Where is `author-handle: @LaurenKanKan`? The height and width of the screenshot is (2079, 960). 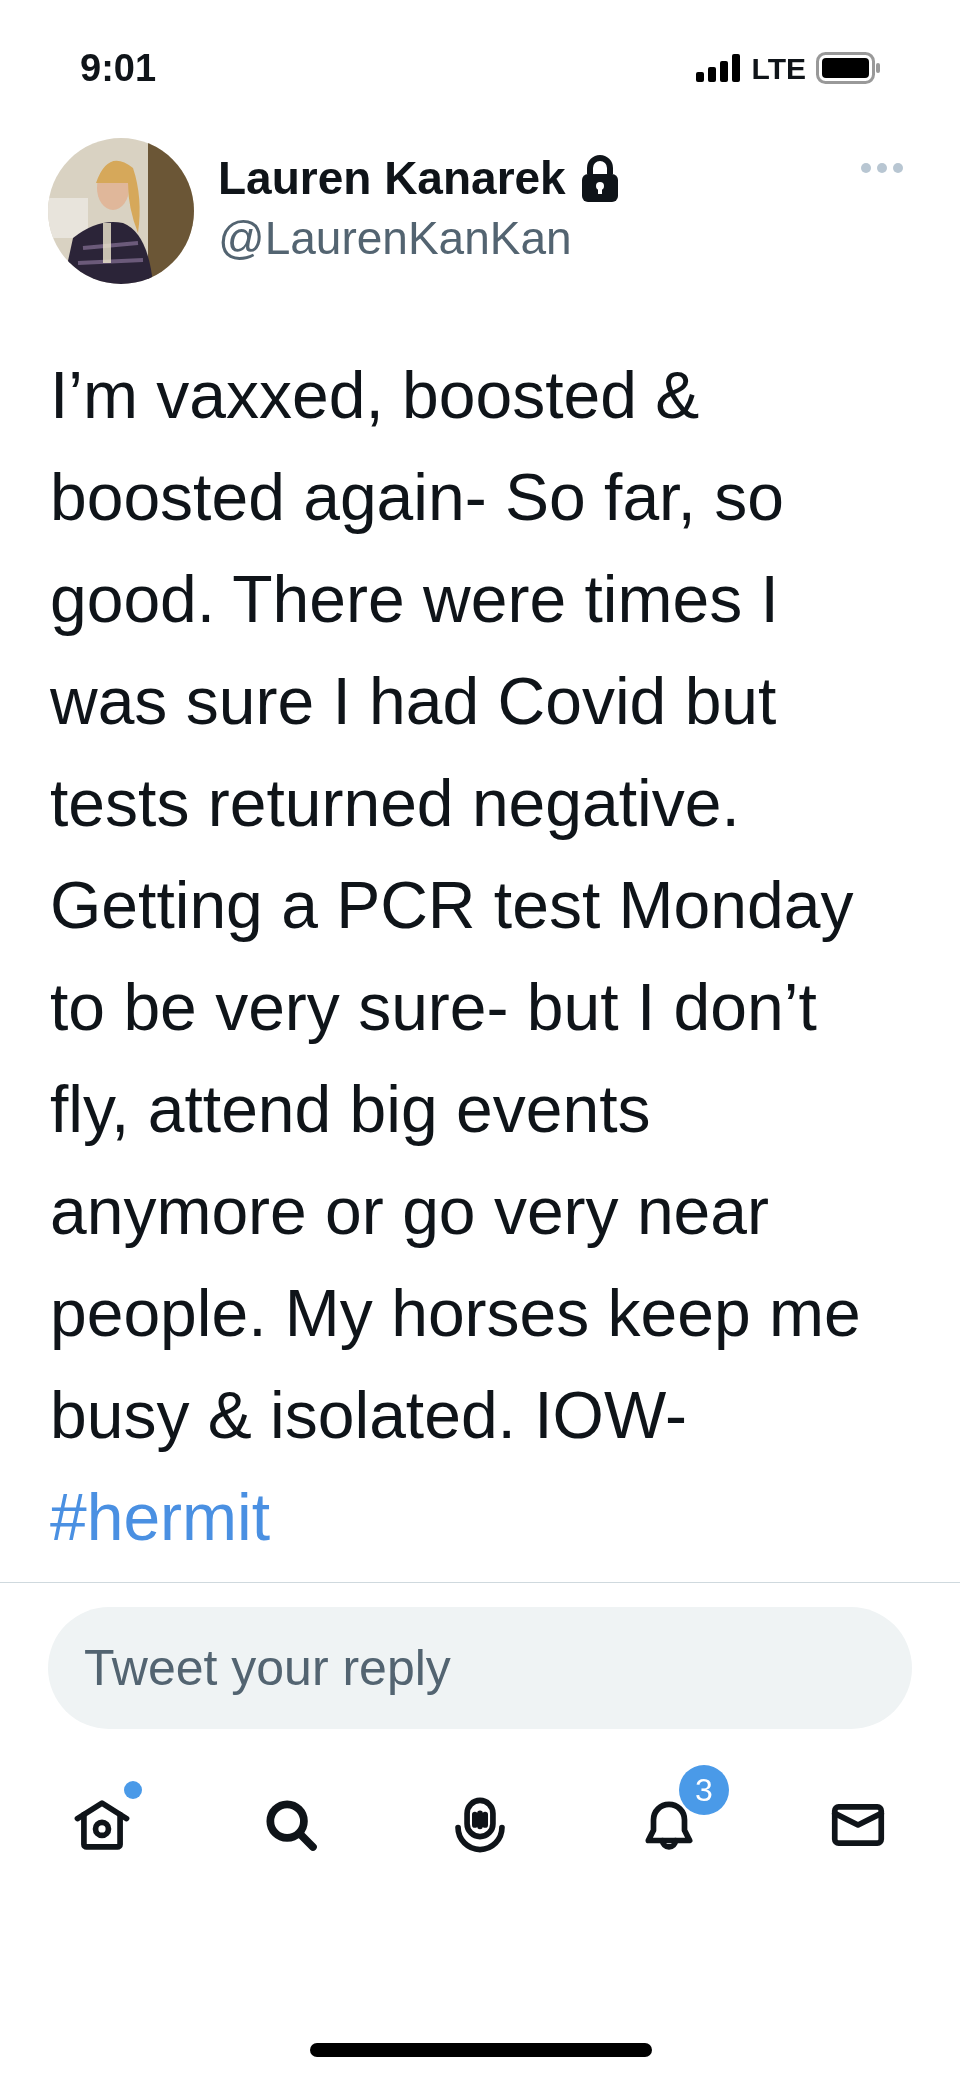
author-handle: @LaurenKanKan is located at coordinates (539, 238).